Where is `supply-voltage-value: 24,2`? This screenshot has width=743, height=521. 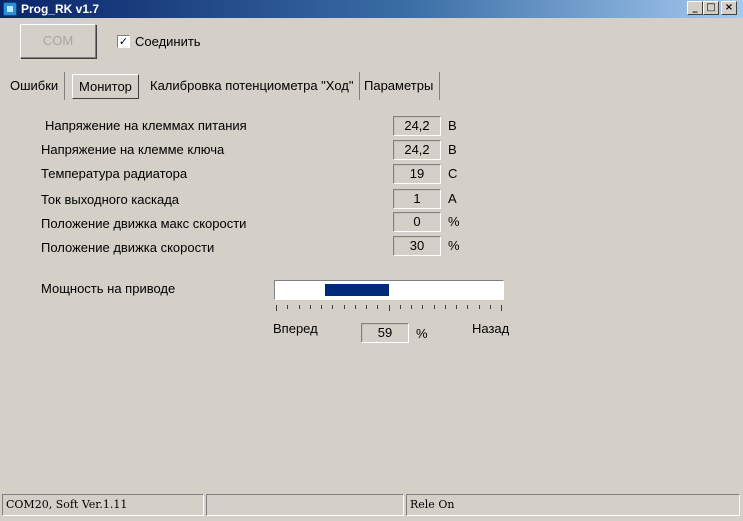
supply-voltage-value: 24,2 is located at coordinates (417, 126).